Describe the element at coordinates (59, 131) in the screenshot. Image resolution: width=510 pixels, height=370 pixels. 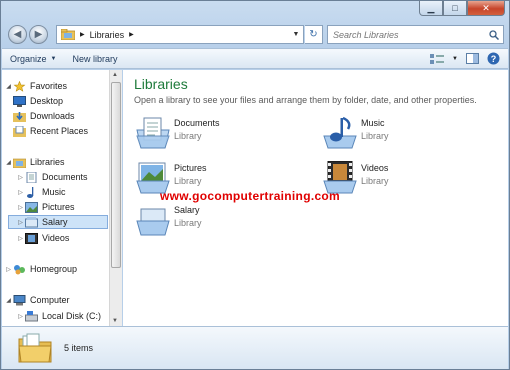
I see `nav-recent-places-label: Recent Places` at that location.